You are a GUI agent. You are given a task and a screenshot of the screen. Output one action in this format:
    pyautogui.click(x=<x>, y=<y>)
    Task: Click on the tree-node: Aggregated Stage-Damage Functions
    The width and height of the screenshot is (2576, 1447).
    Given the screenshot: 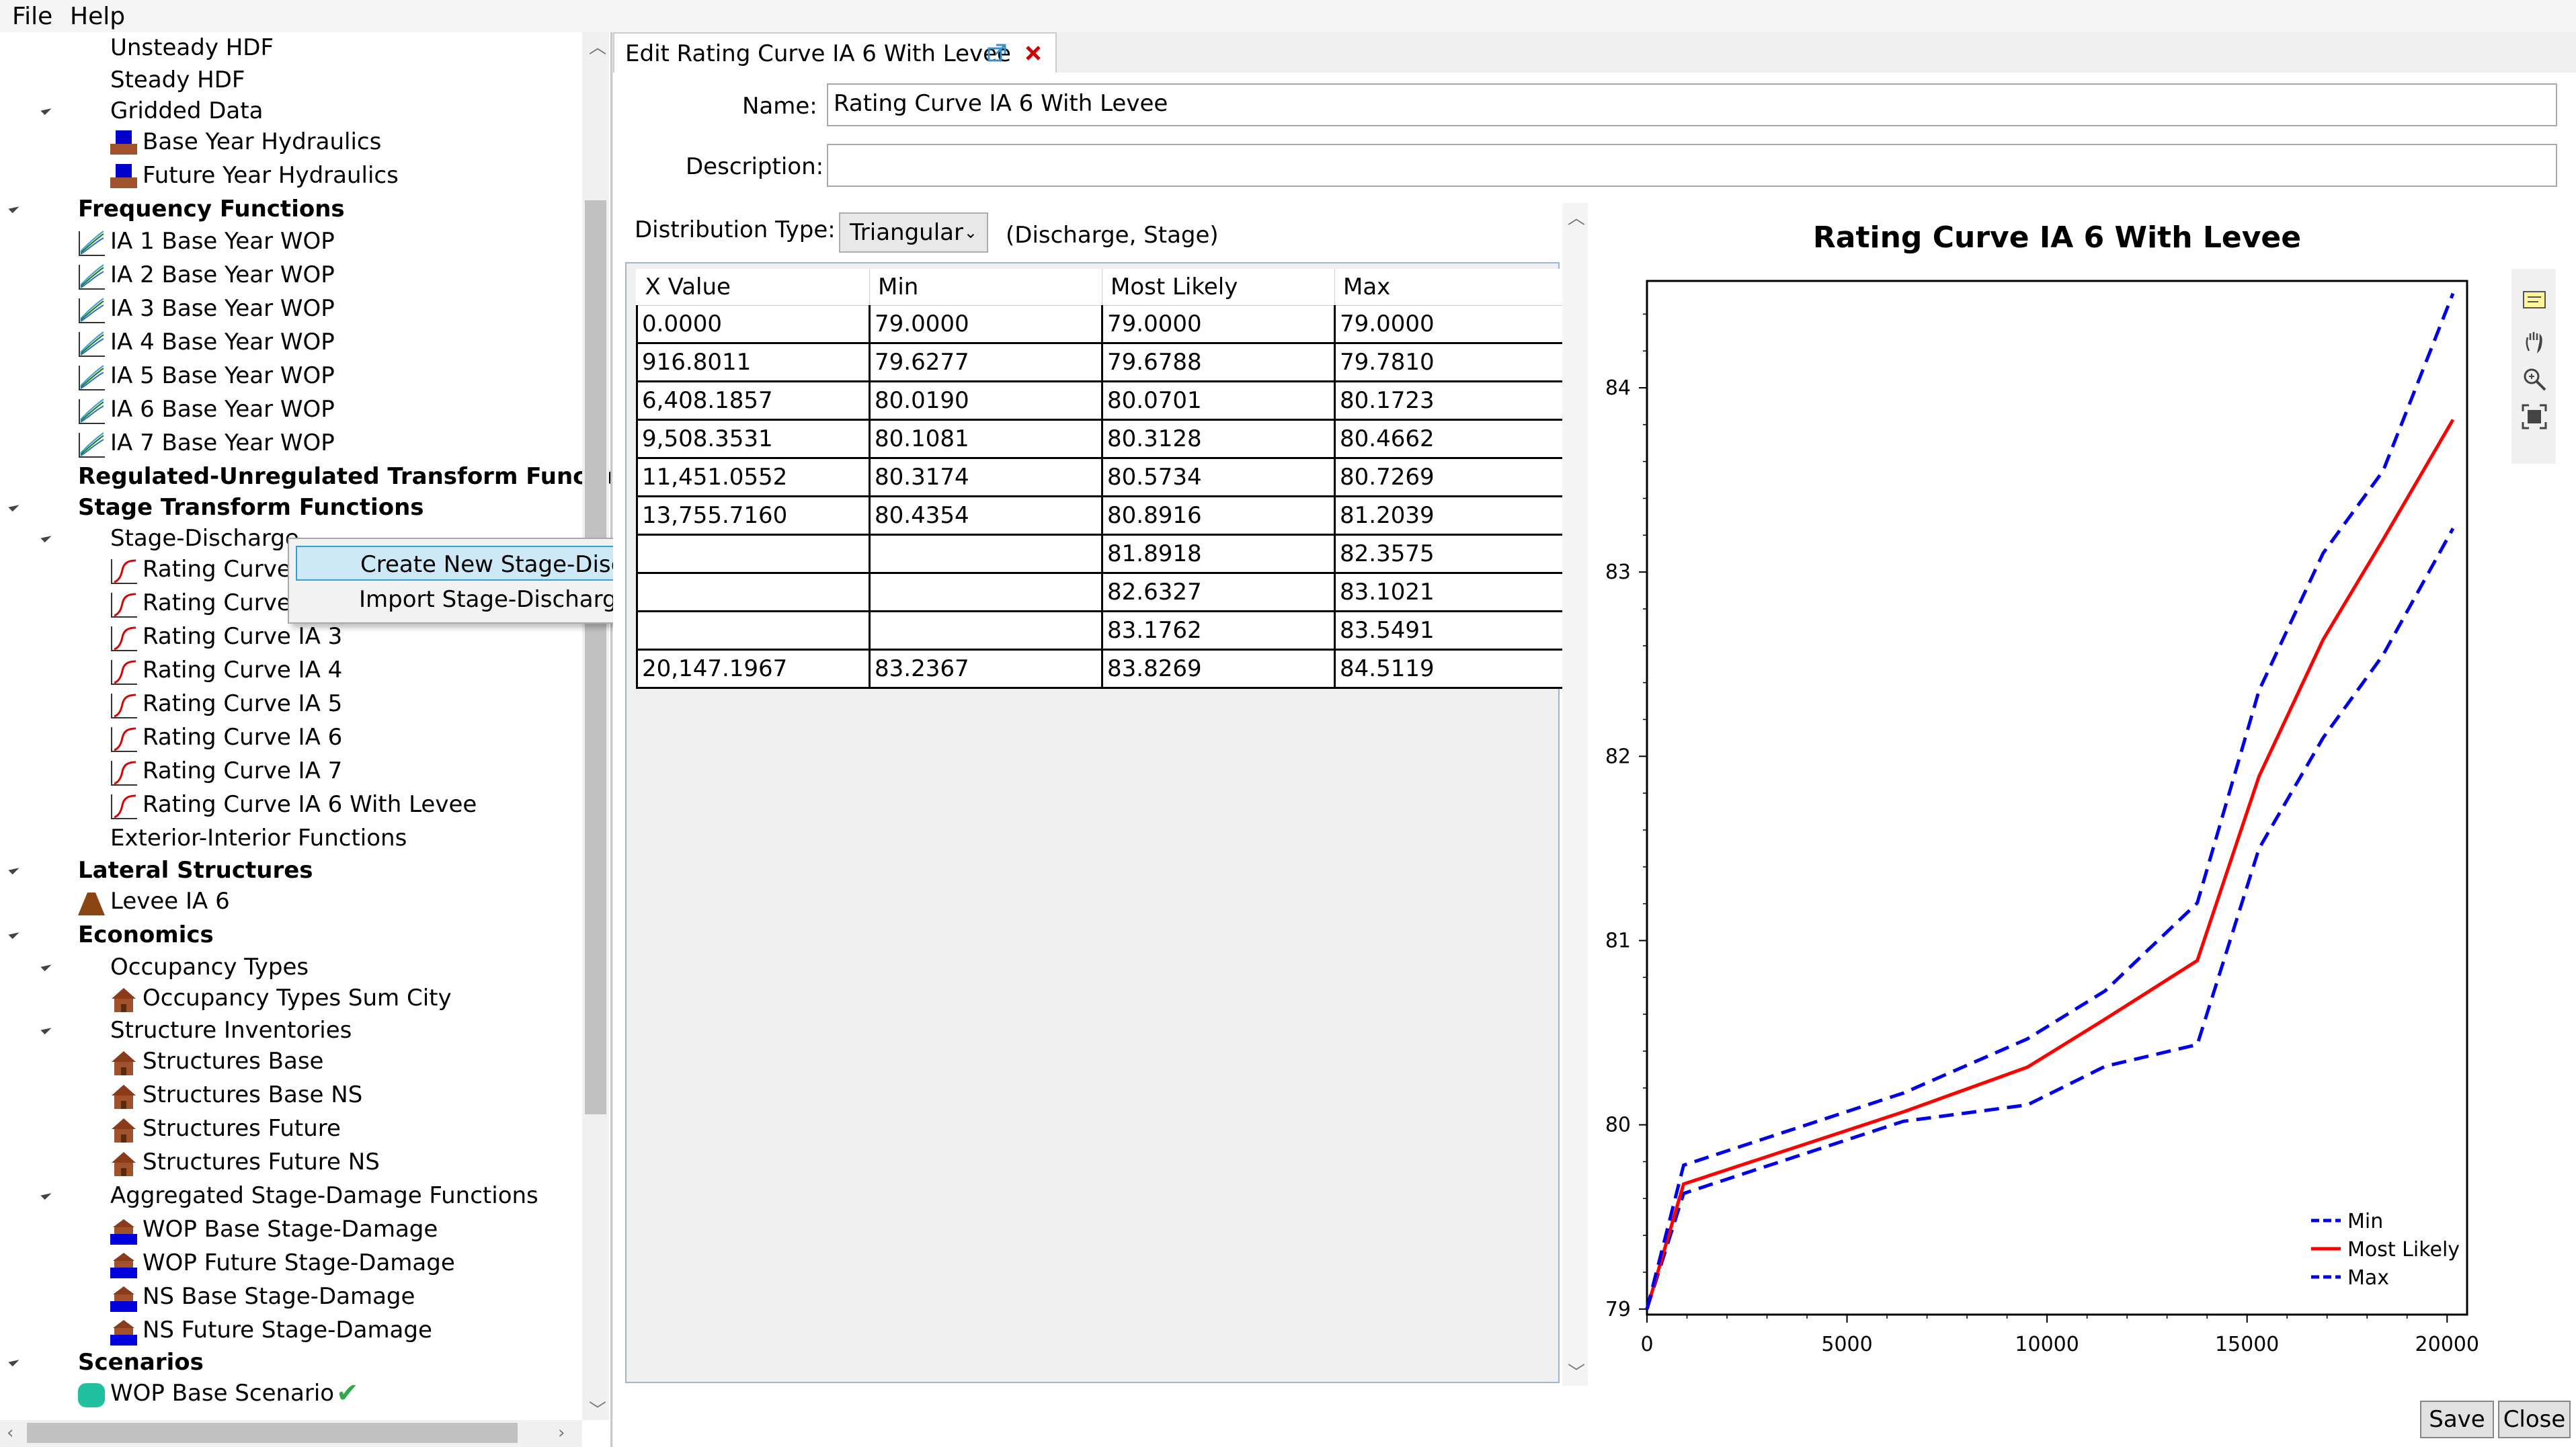 What is the action you would take?
    pyautogui.click(x=310, y=1195)
    